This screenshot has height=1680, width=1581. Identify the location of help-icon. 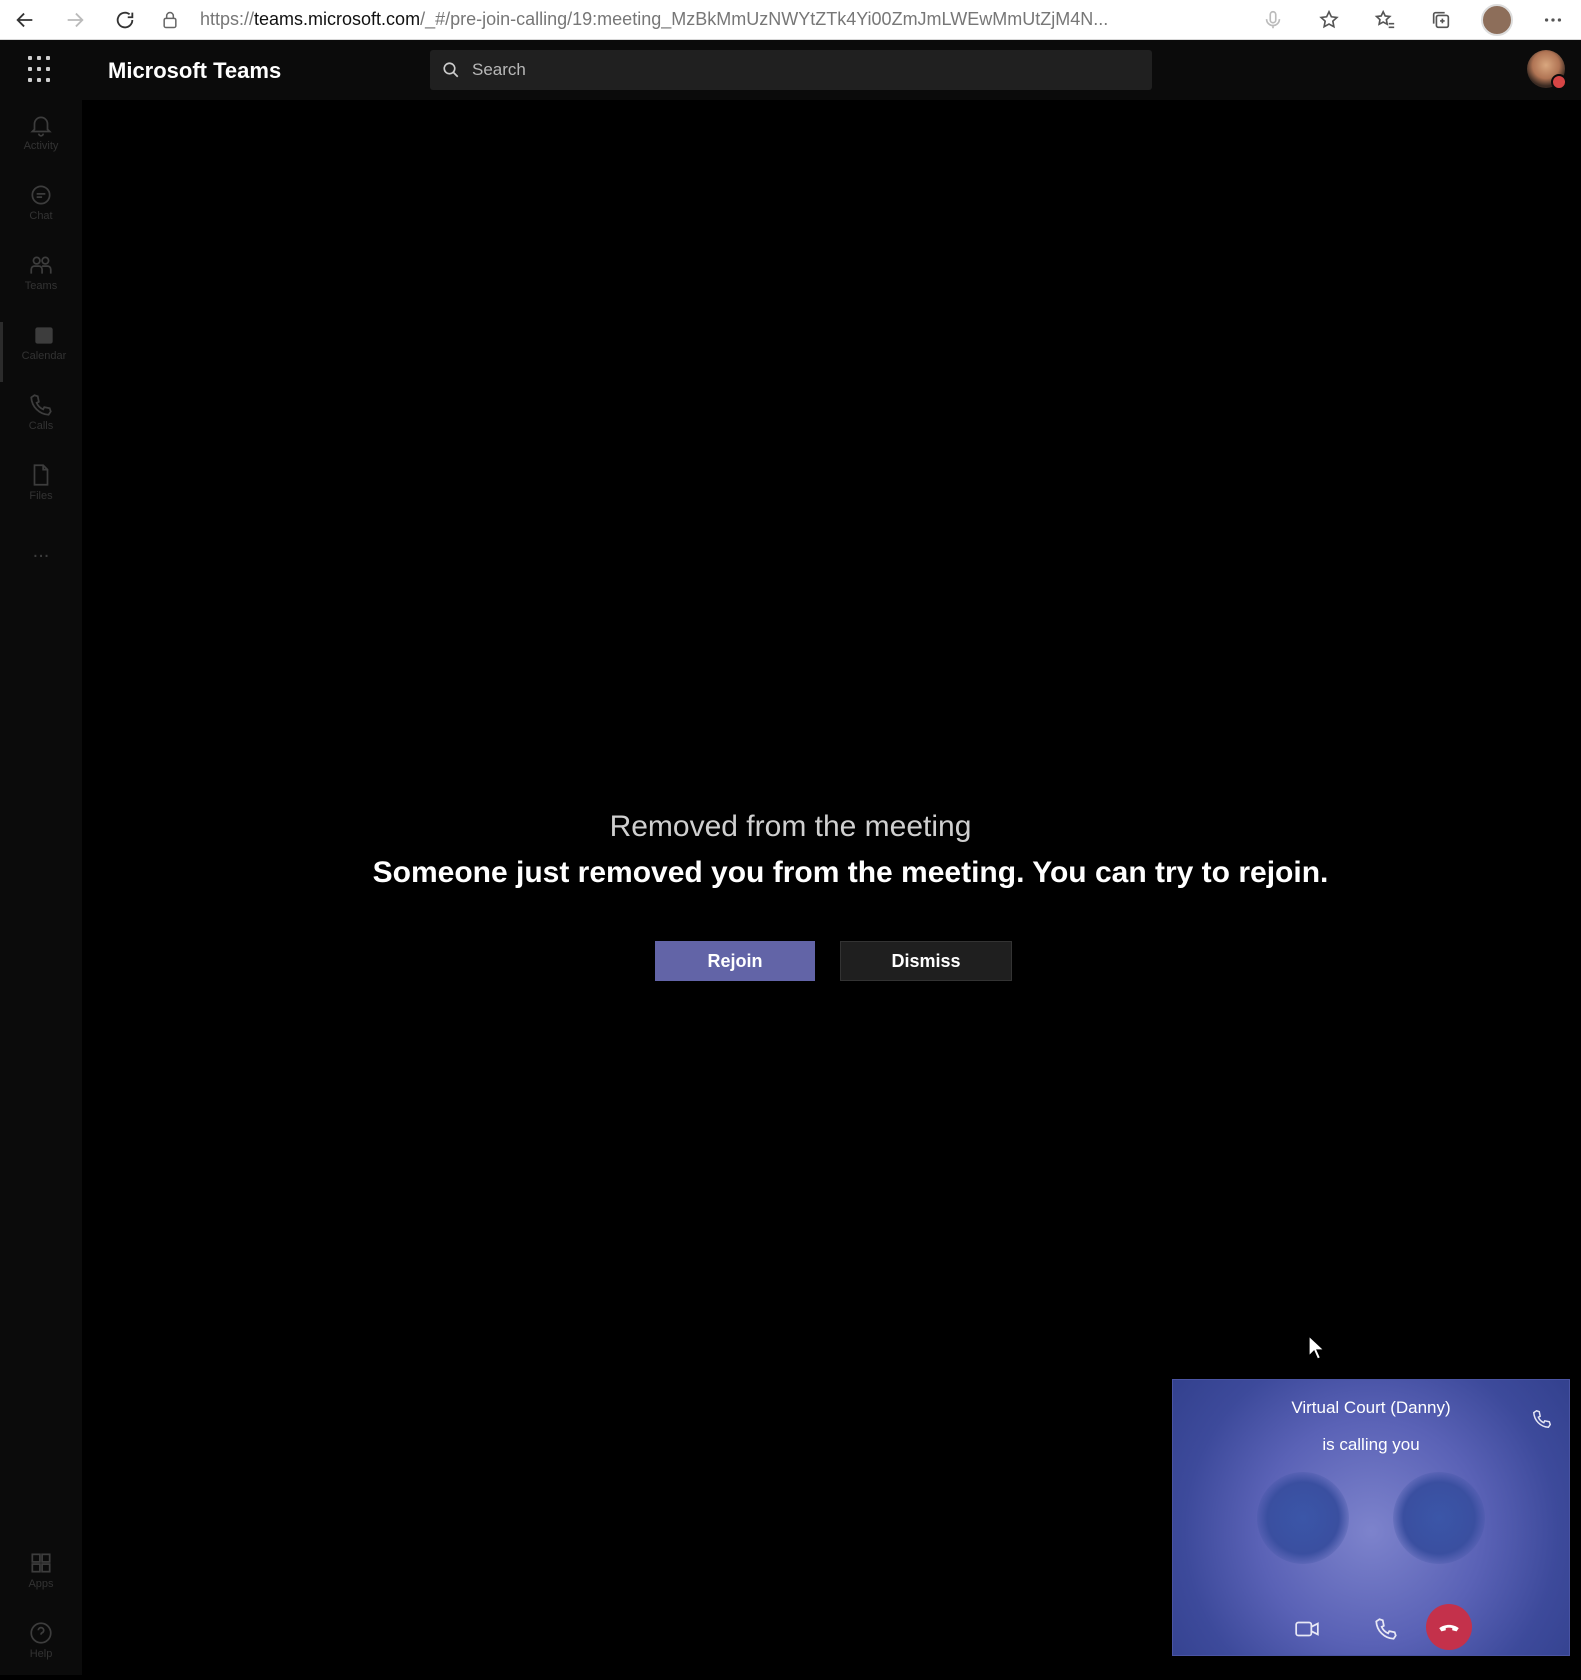
(41, 1633).